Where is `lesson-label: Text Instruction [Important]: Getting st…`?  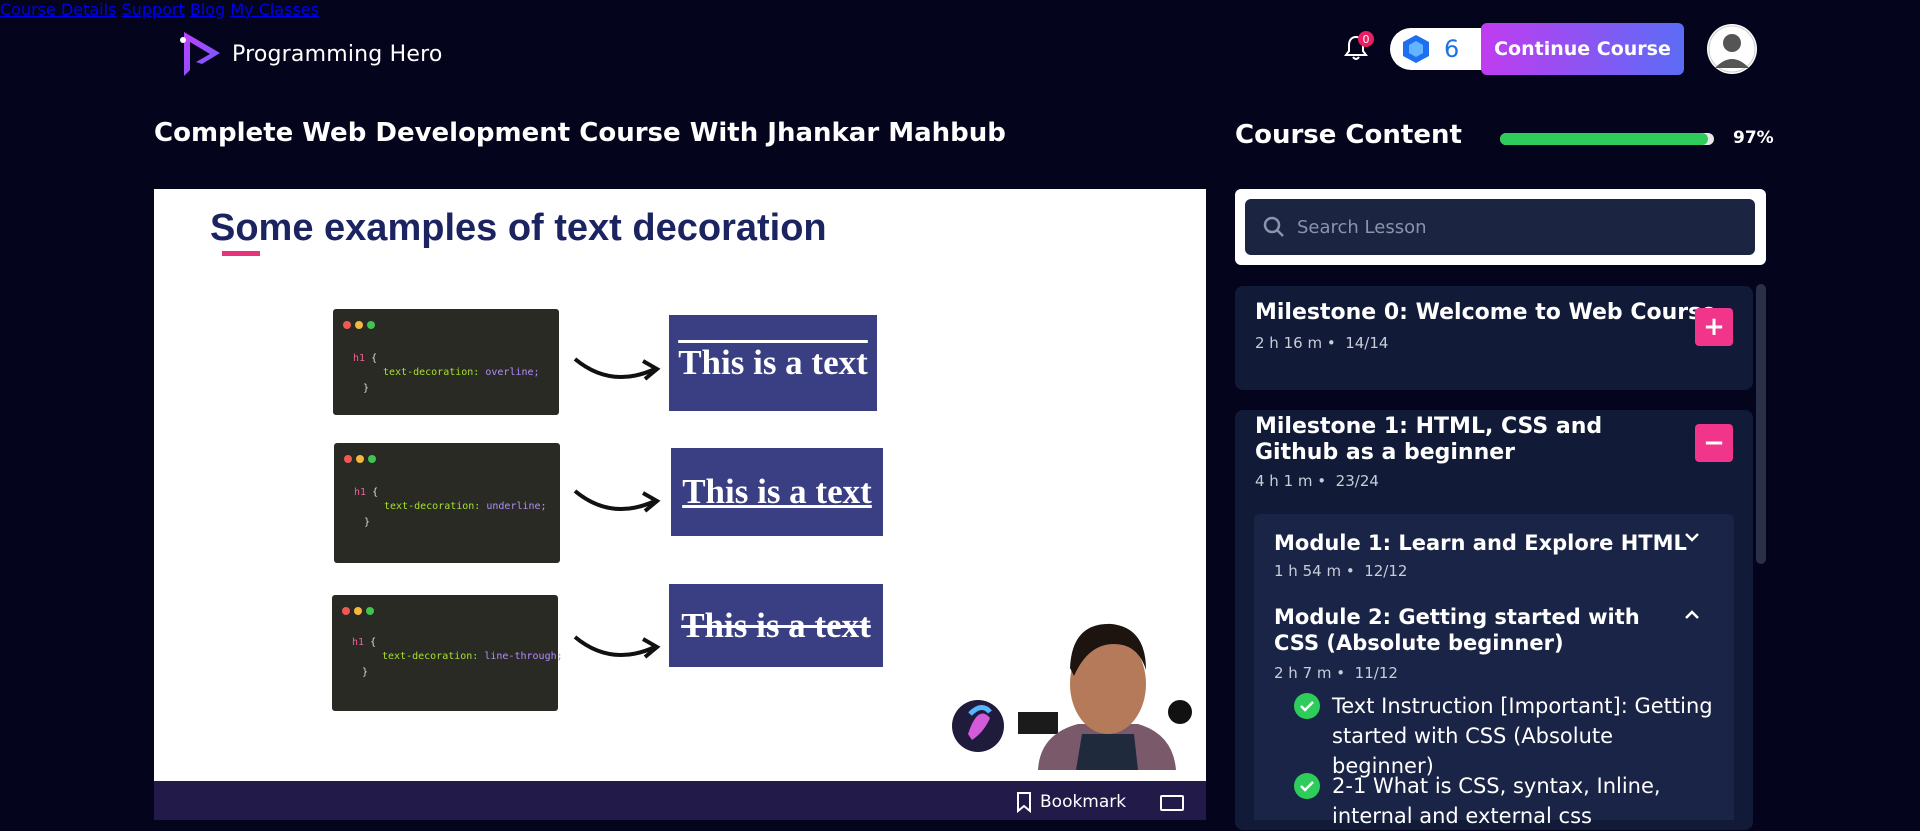
lesson-label: Text Instruction [Important]: Getting st… is located at coordinates (1522, 736).